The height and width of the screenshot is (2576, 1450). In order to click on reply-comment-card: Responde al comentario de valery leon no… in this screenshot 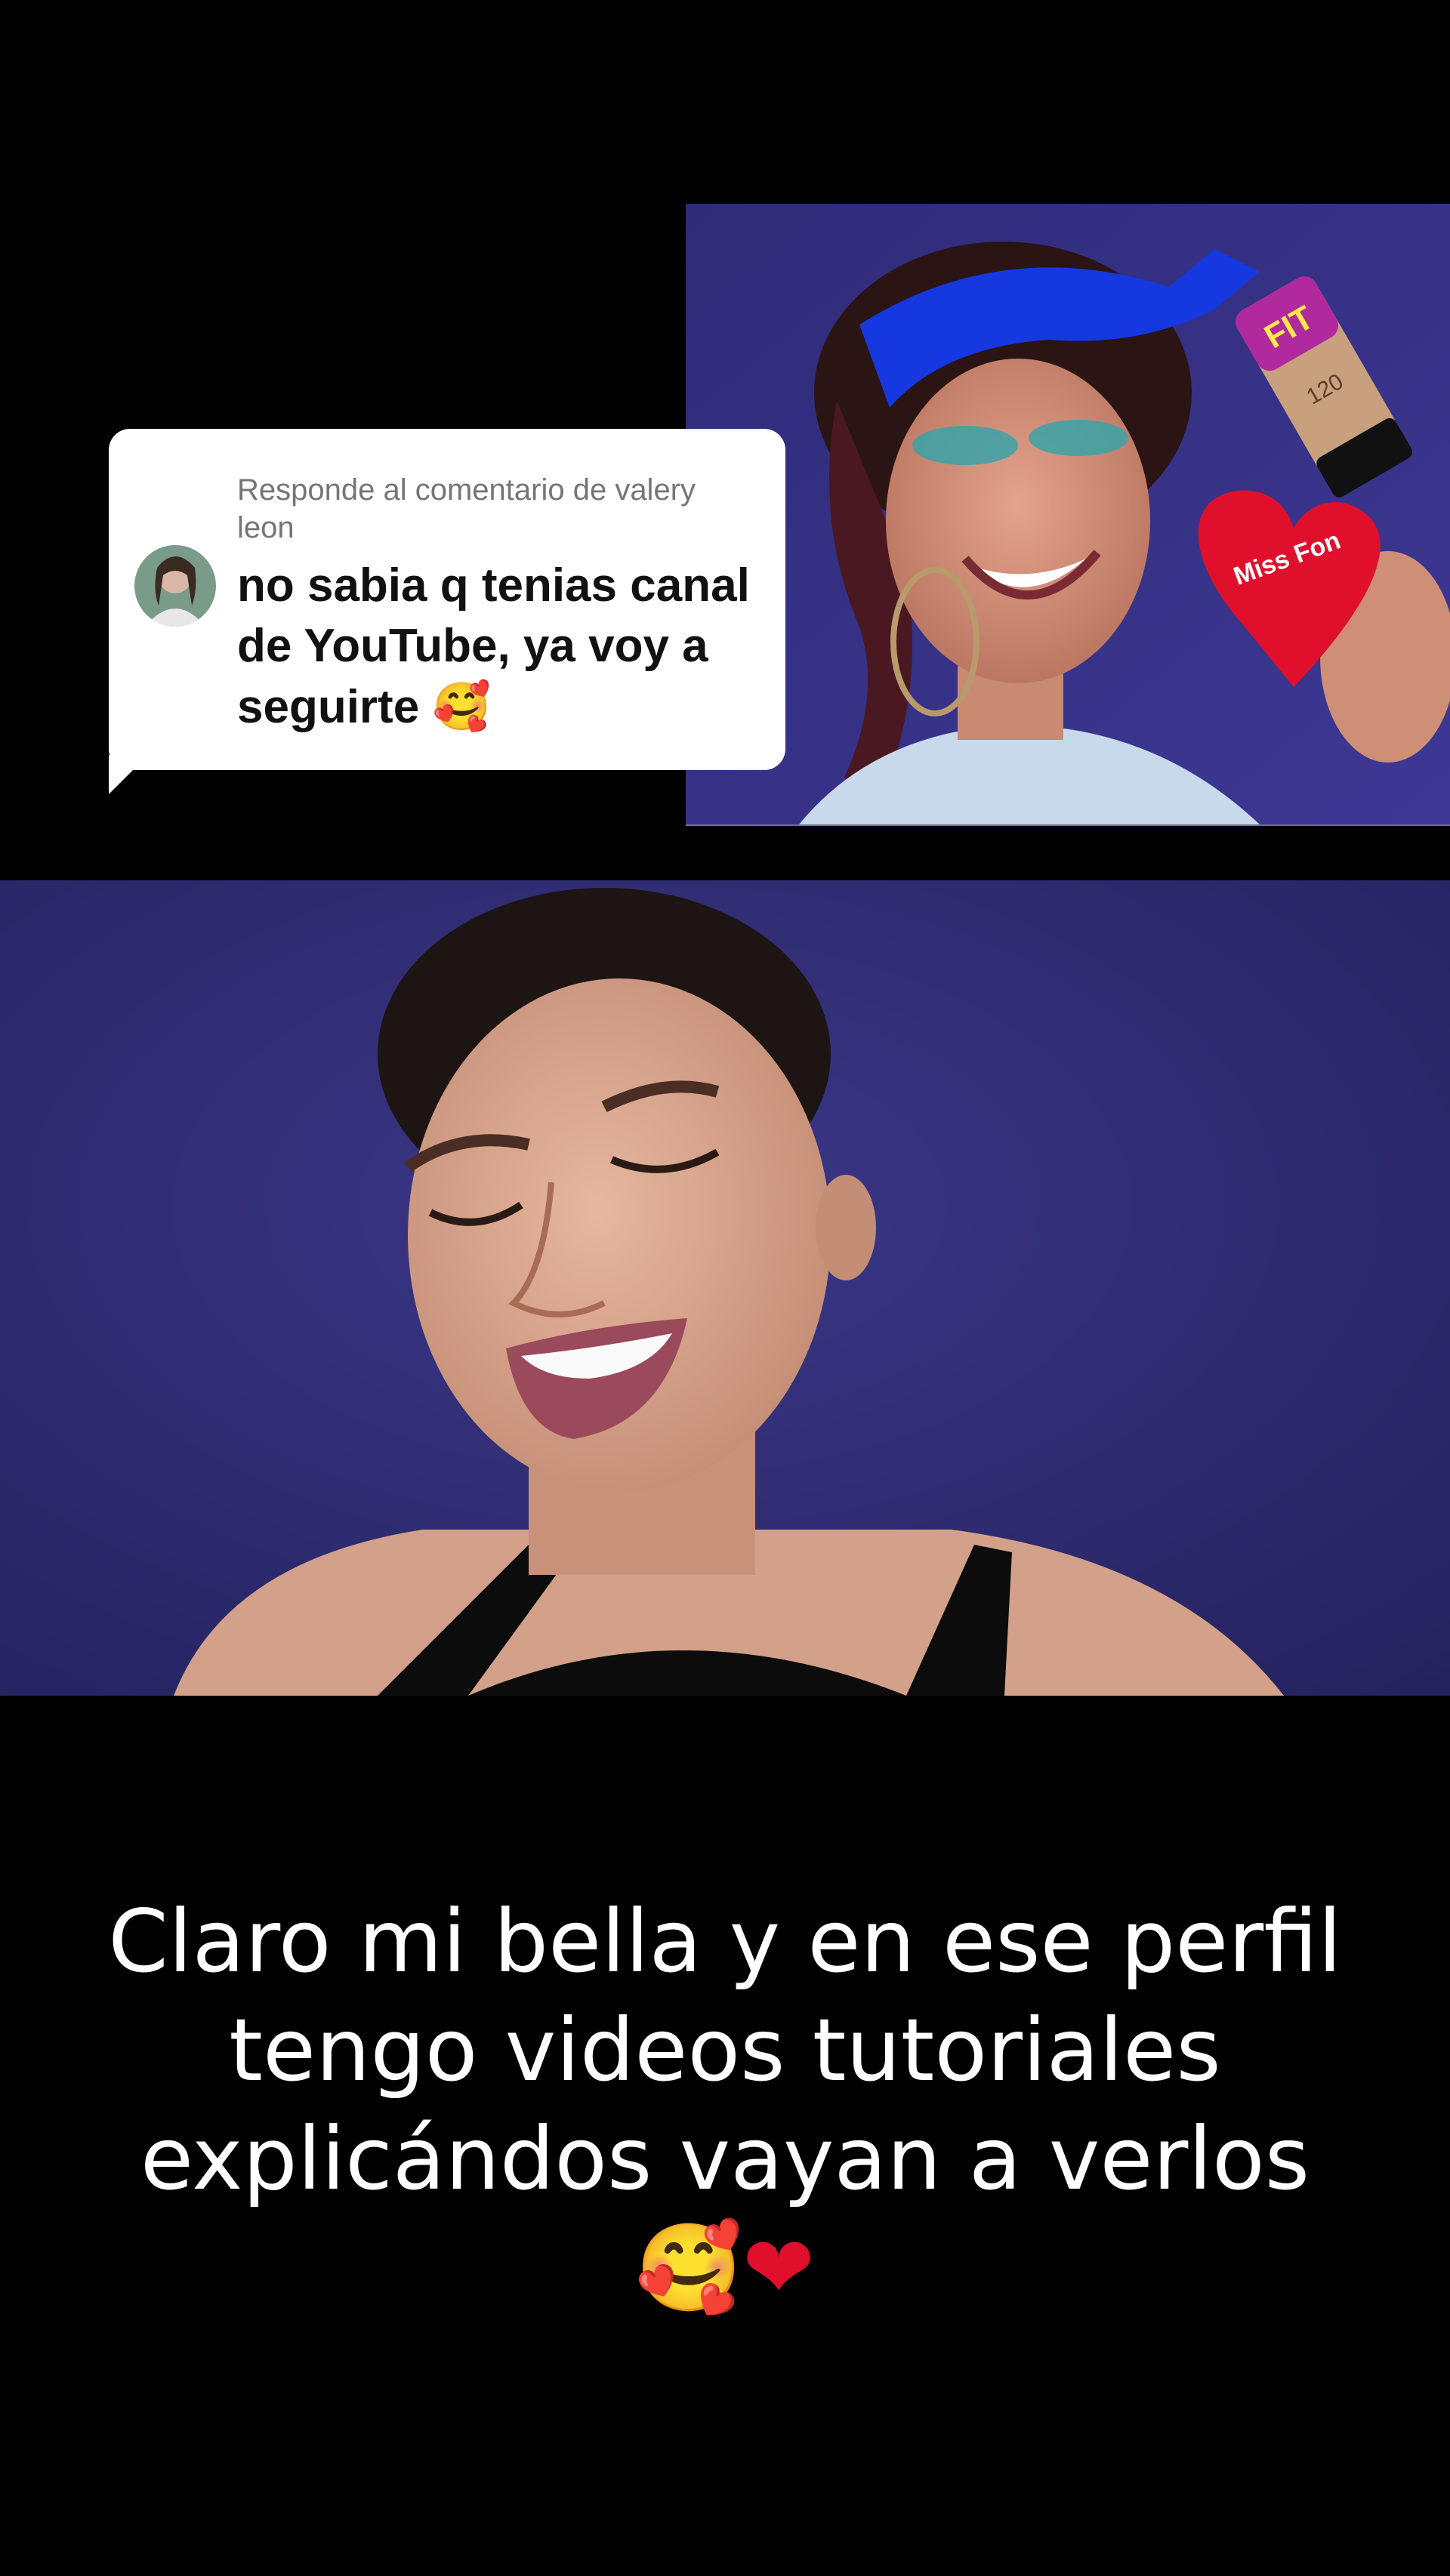, I will do `click(447, 599)`.